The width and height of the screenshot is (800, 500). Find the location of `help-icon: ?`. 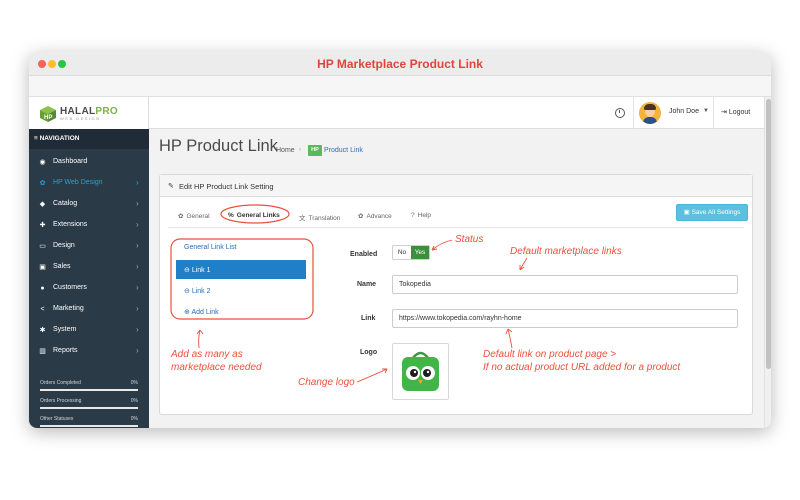

help-icon: ? is located at coordinates (413, 215).